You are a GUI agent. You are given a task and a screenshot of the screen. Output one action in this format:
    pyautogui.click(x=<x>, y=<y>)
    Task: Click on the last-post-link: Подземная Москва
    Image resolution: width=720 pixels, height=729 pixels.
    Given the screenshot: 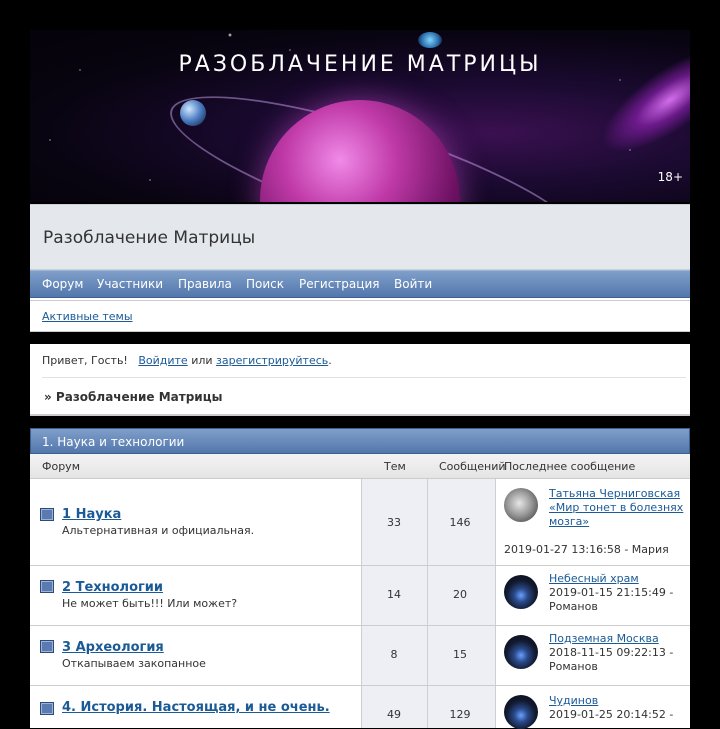 What is the action you would take?
    pyautogui.click(x=616, y=639)
    